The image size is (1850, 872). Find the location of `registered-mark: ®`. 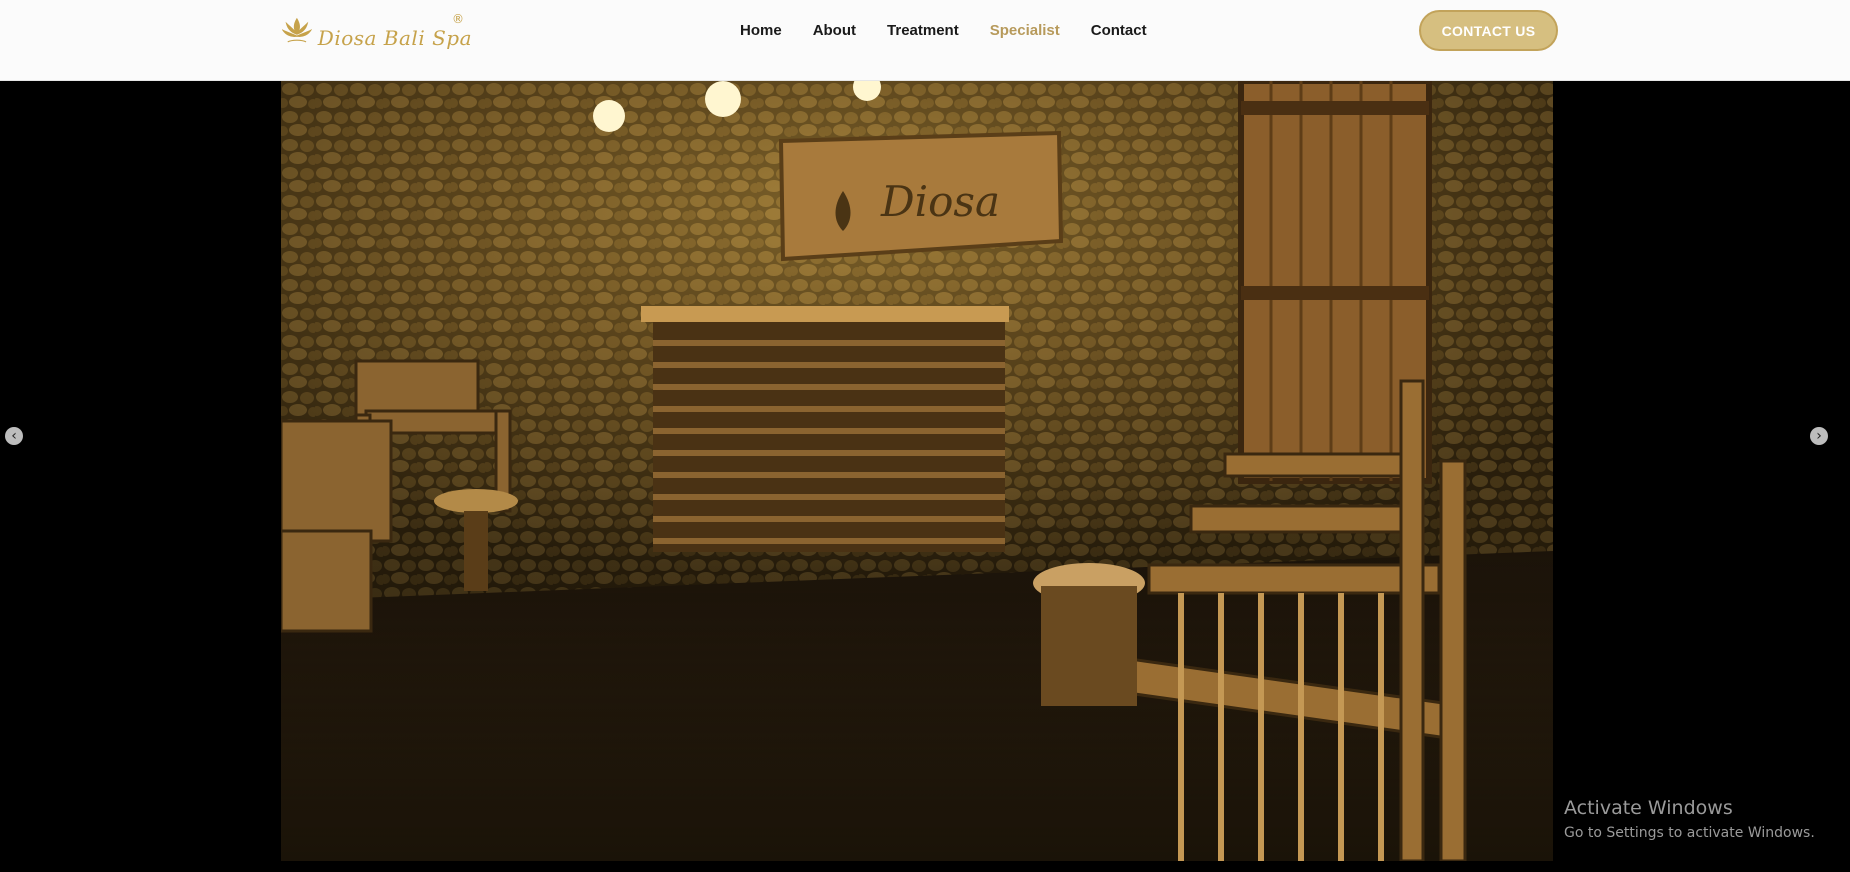

registered-mark: ® is located at coordinates (458, 19).